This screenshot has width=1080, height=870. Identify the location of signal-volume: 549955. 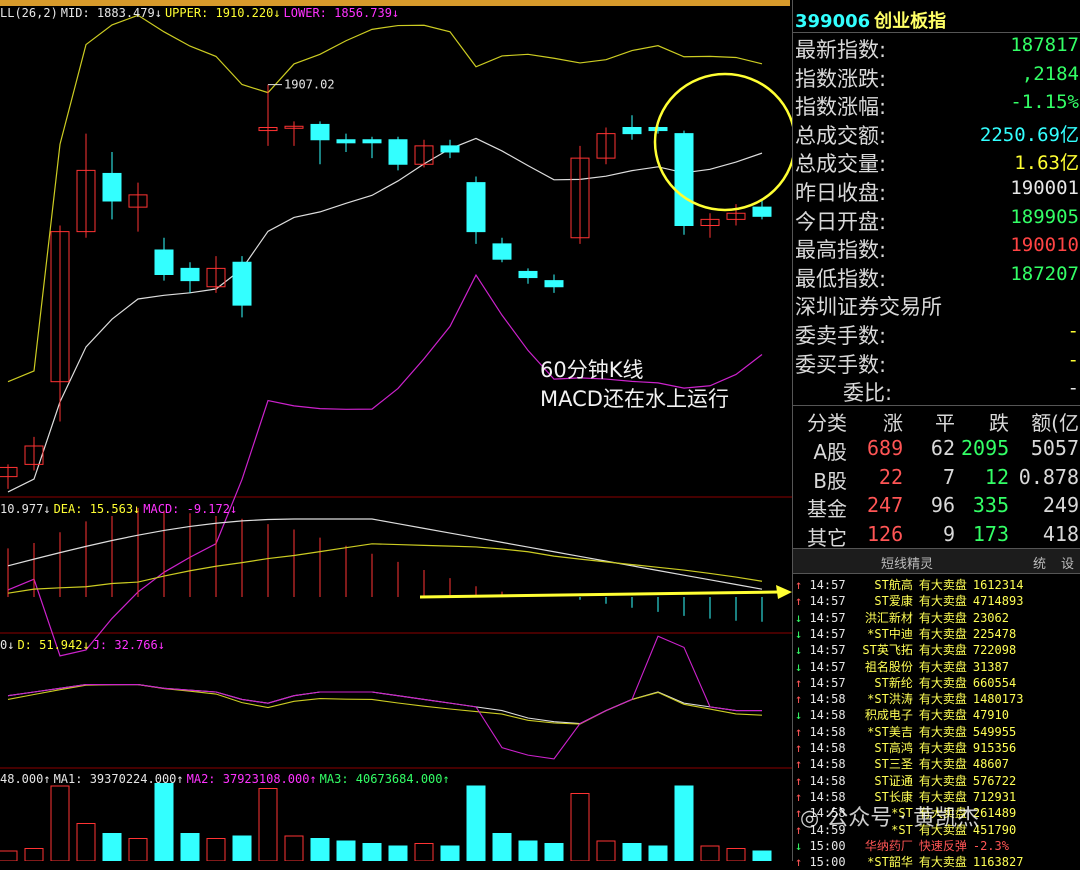
(994, 731).